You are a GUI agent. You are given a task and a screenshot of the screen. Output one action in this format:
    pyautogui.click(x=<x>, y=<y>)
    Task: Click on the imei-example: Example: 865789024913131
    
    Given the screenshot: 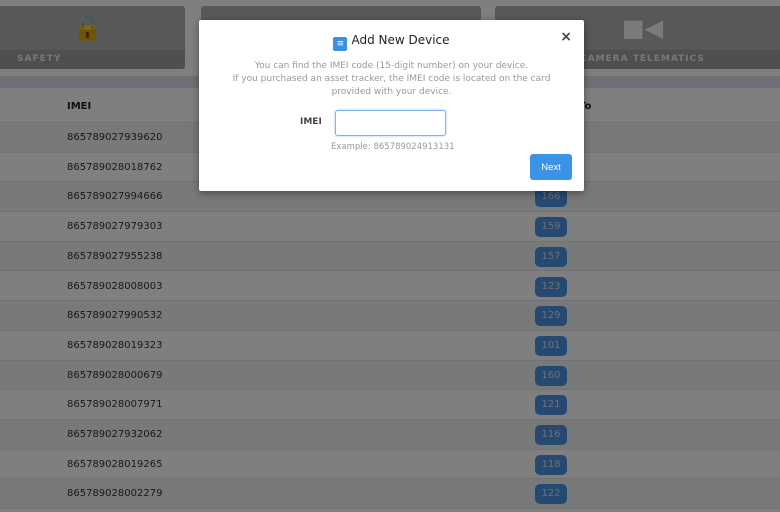 What is the action you would take?
    pyautogui.click(x=393, y=147)
    